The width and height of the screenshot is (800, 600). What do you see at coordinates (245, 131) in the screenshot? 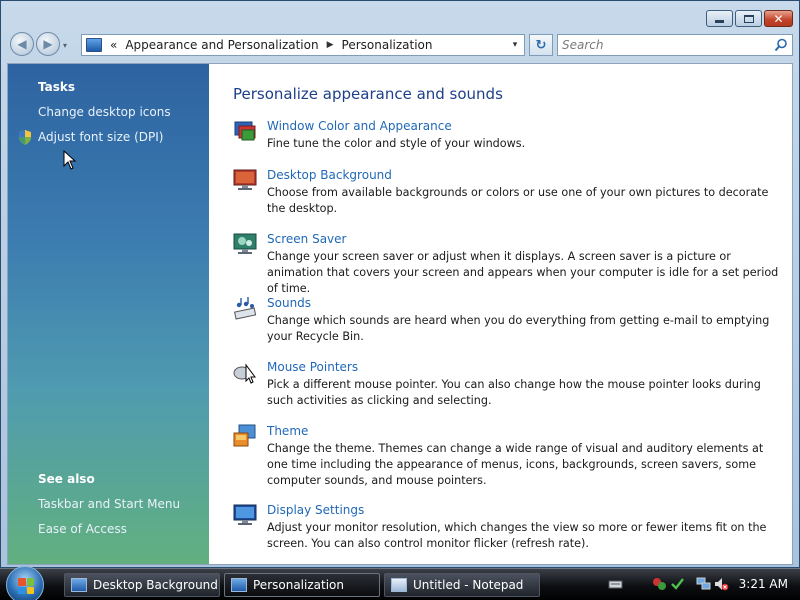
I see `window-color-icon` at bounding box center [245, 131].